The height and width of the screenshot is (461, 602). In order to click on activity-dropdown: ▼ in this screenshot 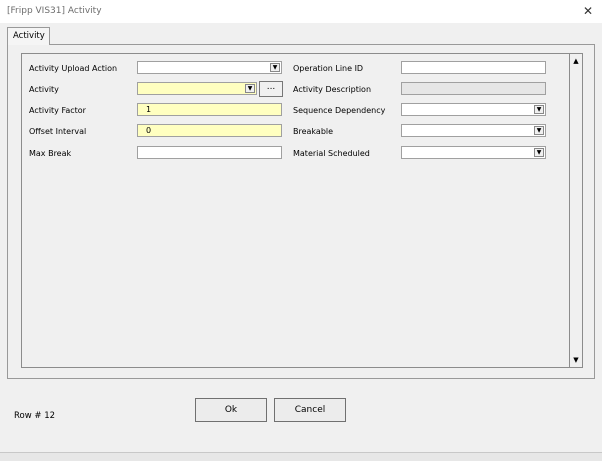, I will do `click(197, 88)`.